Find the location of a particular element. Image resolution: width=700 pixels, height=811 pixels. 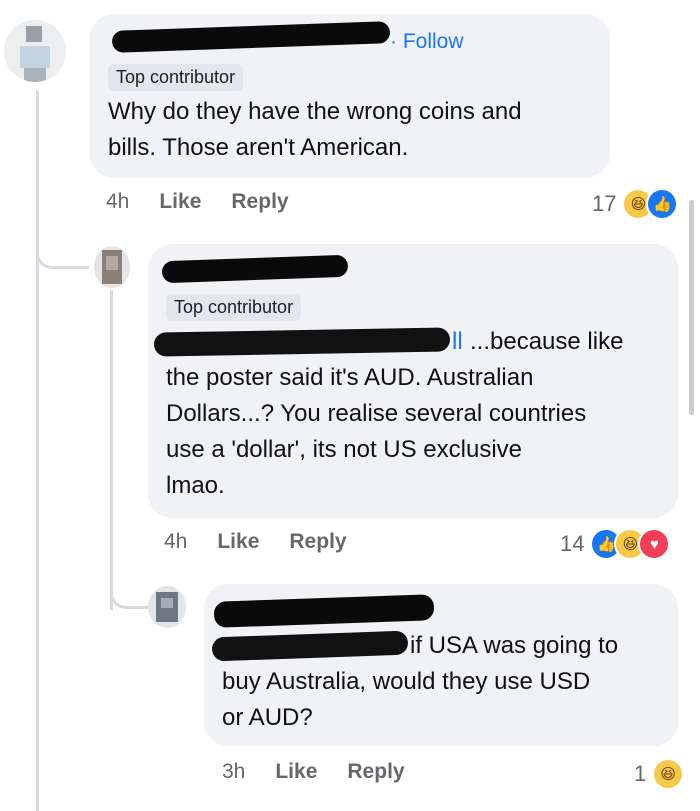

reaction-count: 1 is located at coordinates (640, 773).